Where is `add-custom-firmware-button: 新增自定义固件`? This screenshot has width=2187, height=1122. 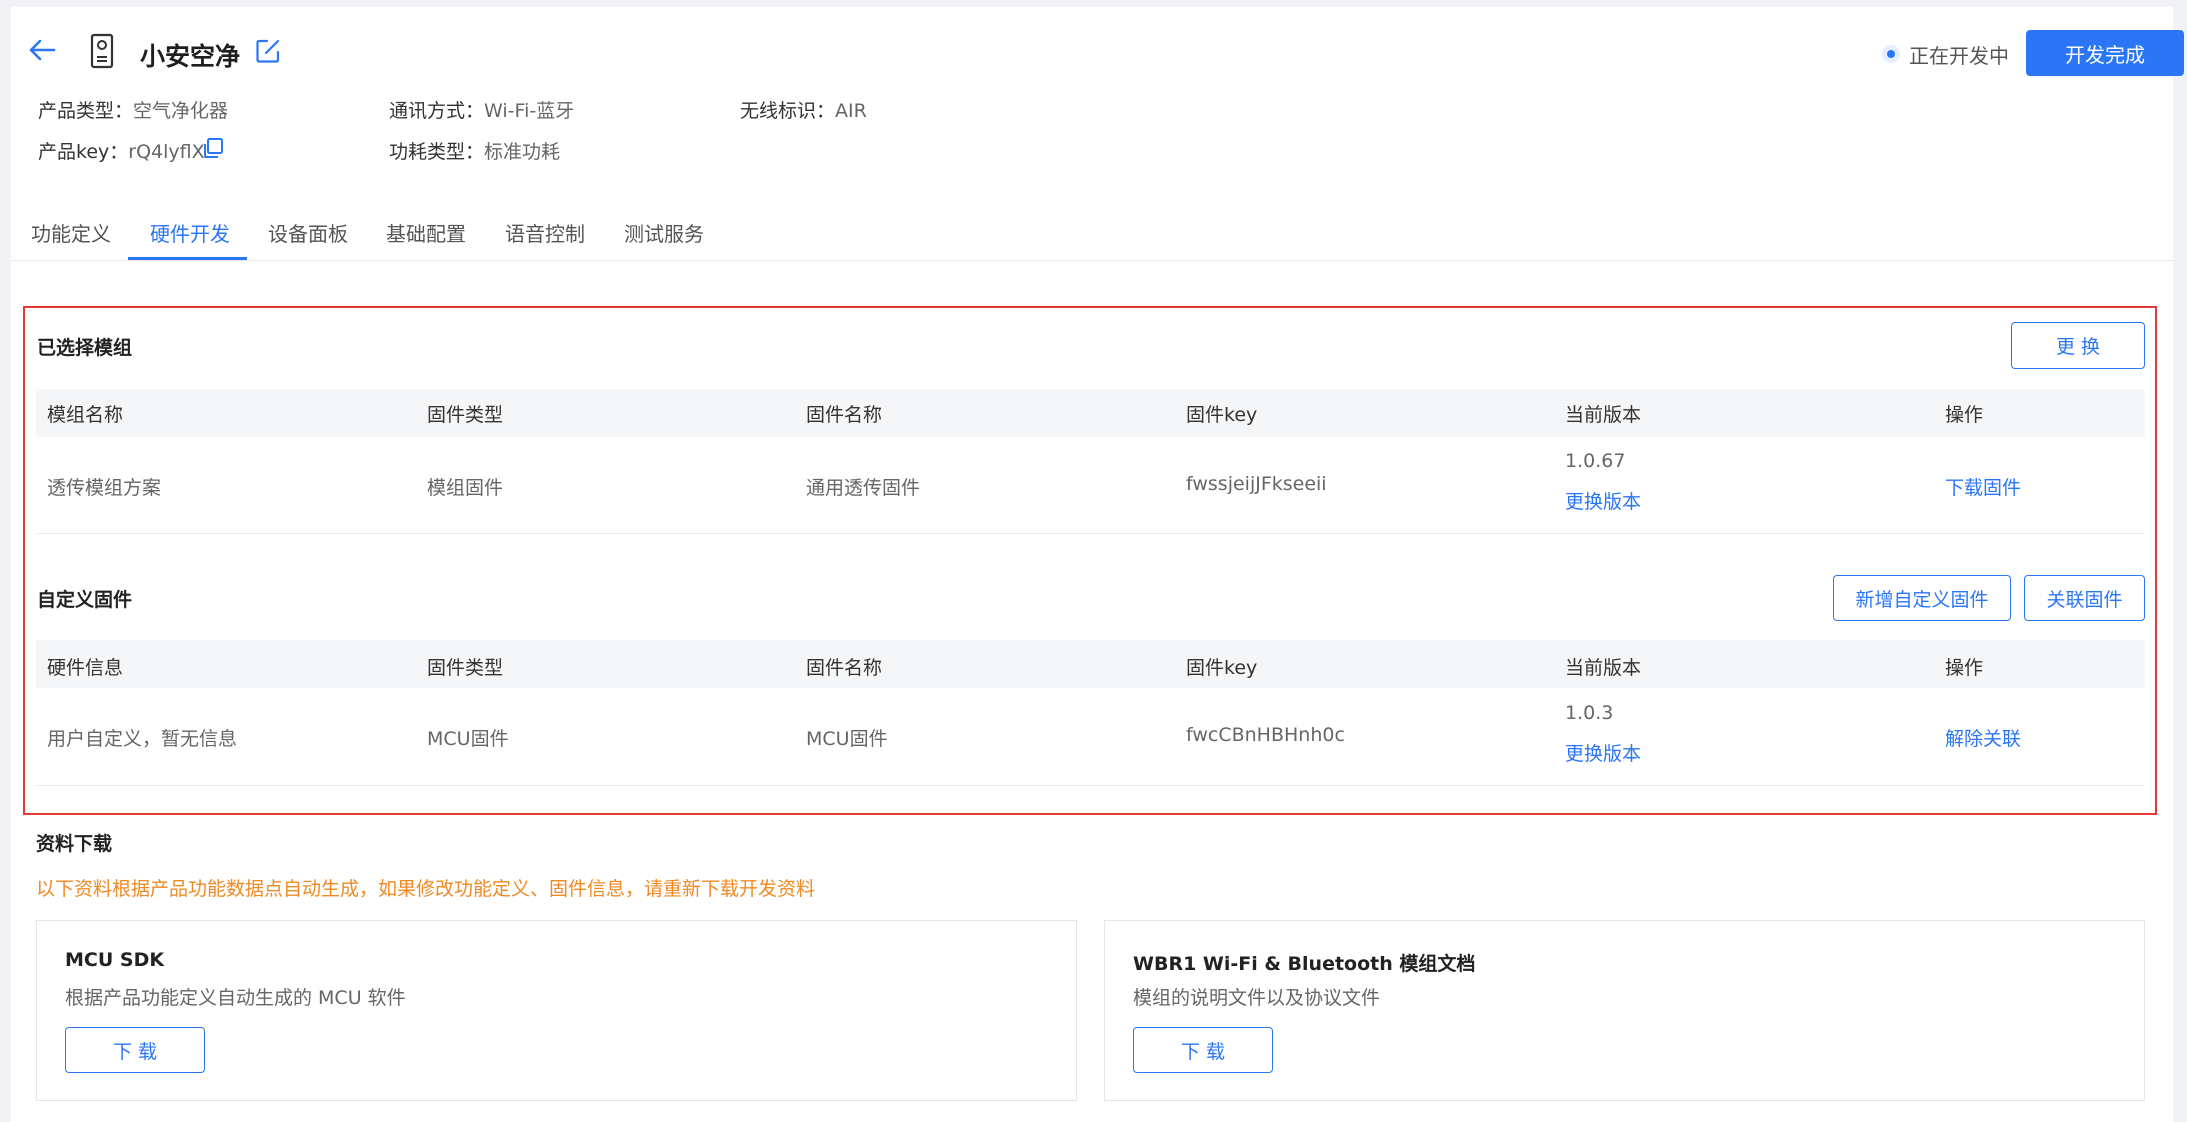 add-custom-firmware-button: 新增自定义固件 is located at coordinates (1922, 598).